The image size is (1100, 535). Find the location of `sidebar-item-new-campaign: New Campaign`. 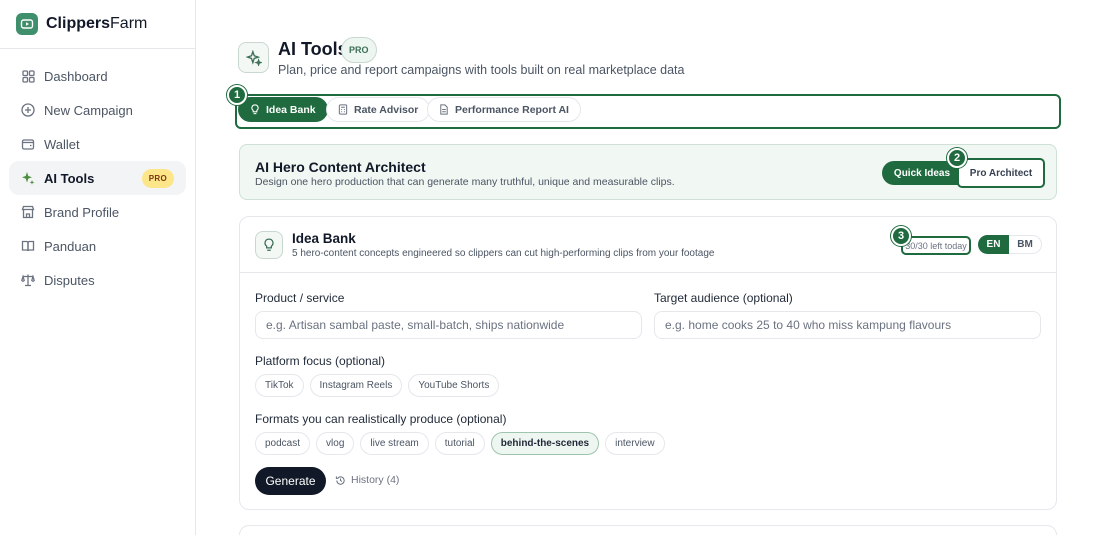

sidebar-item-new-campaign: New Campaign is located at coordinates (97, 110).